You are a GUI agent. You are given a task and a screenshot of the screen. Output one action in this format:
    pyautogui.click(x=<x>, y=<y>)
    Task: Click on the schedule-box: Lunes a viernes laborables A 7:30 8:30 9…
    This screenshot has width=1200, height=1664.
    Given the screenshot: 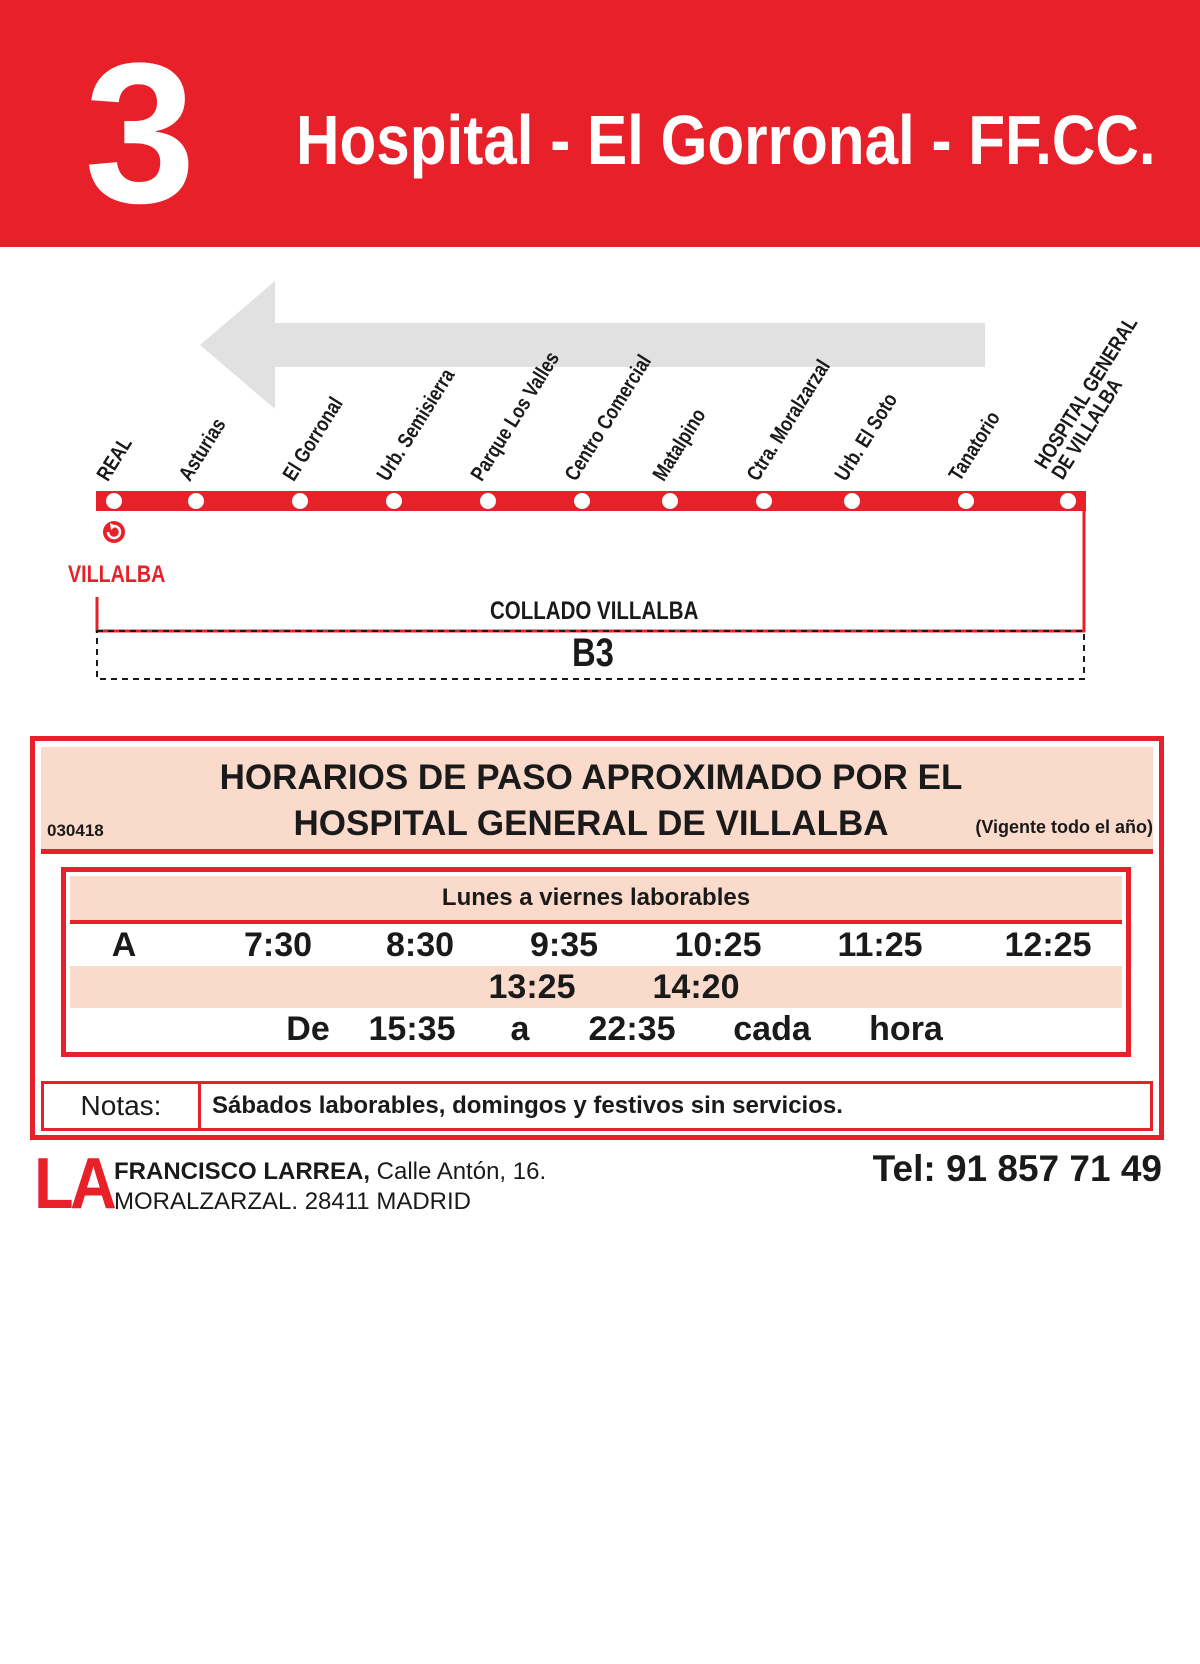 What is the action you would take?
    pyautogui.click(x=596, y=962)
    